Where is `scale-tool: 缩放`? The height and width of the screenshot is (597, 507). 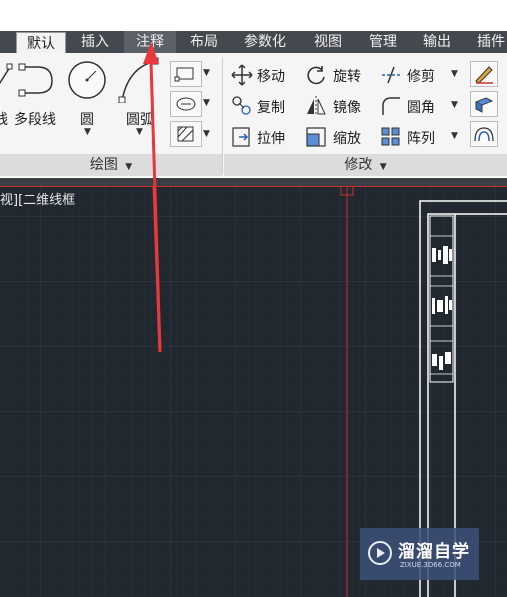
scale-tool: 缩放 is located at coordinates (347, 138).